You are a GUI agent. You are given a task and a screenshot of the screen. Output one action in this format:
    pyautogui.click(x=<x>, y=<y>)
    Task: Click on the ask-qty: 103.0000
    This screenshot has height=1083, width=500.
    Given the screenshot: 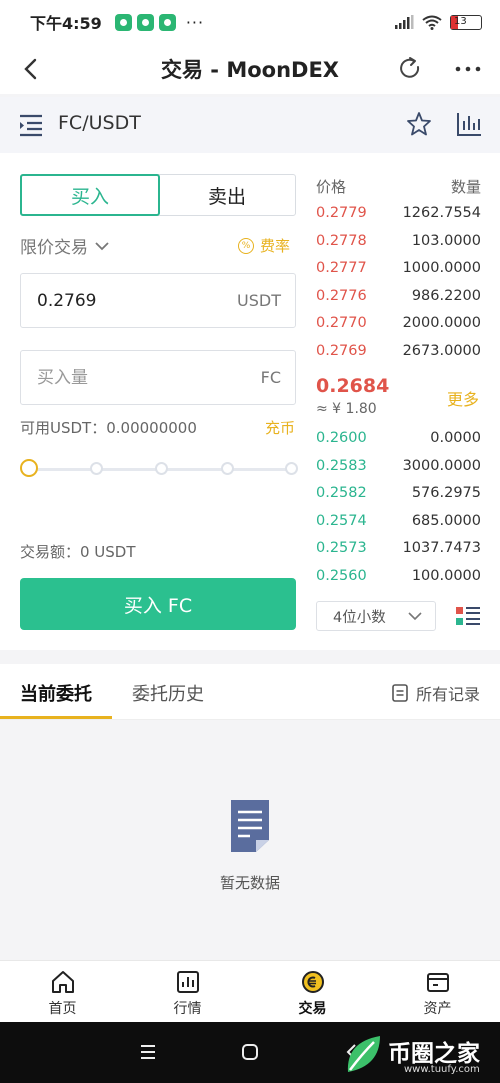 What is the action you would take?
    pyautogui.click(x=446, y=240)
    